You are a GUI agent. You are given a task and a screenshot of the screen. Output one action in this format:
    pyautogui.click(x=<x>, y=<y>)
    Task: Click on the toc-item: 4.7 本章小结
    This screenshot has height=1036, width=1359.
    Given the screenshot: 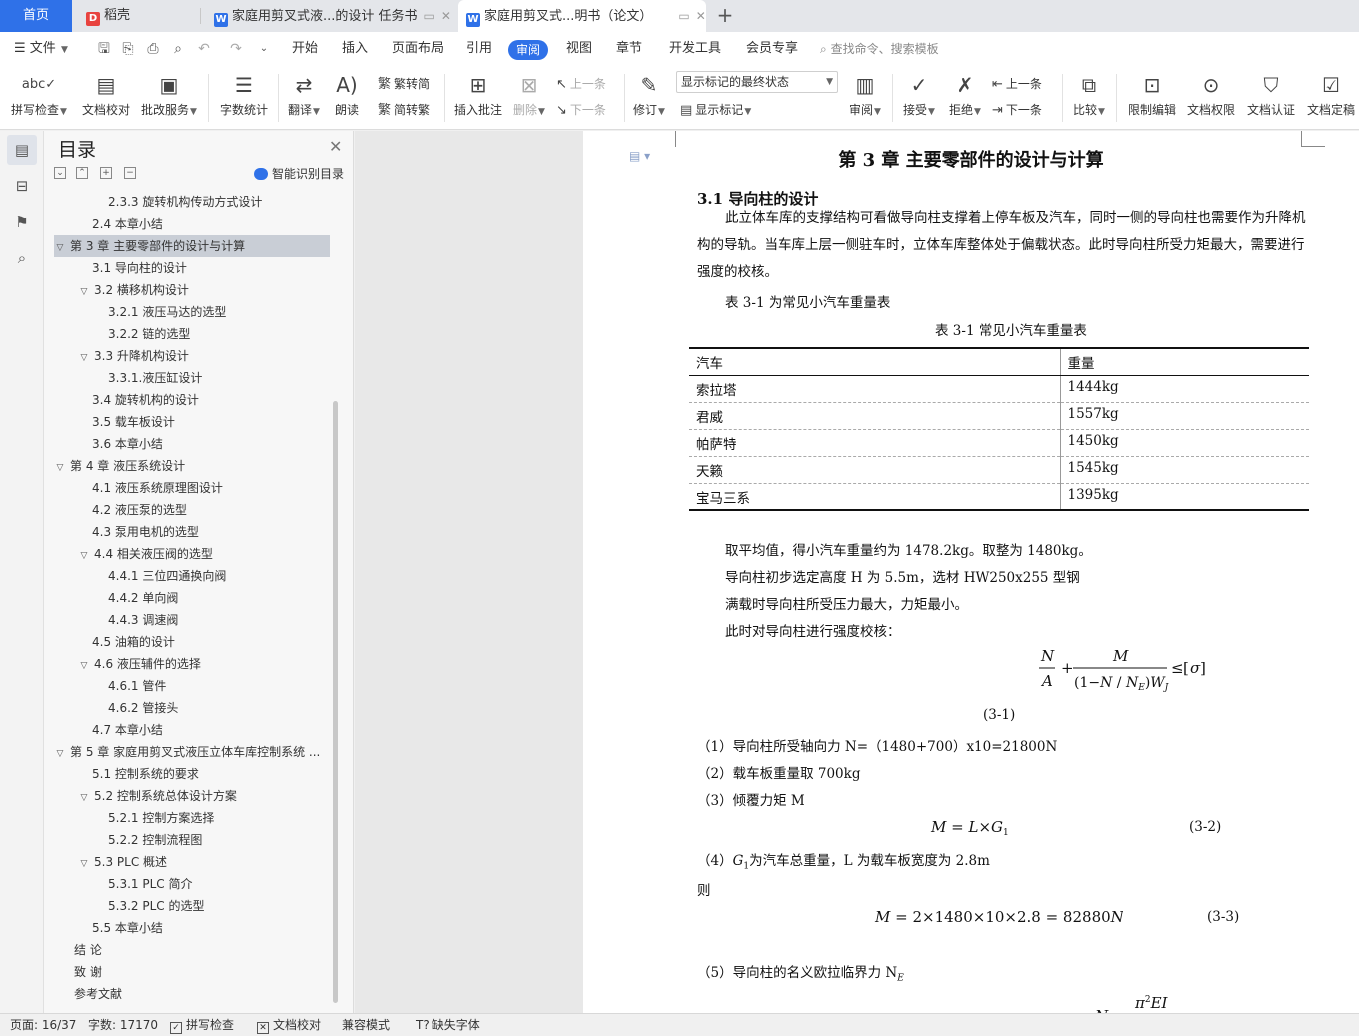 What is the action you would take?
    pyautogui.click(x=192, y=730)
    